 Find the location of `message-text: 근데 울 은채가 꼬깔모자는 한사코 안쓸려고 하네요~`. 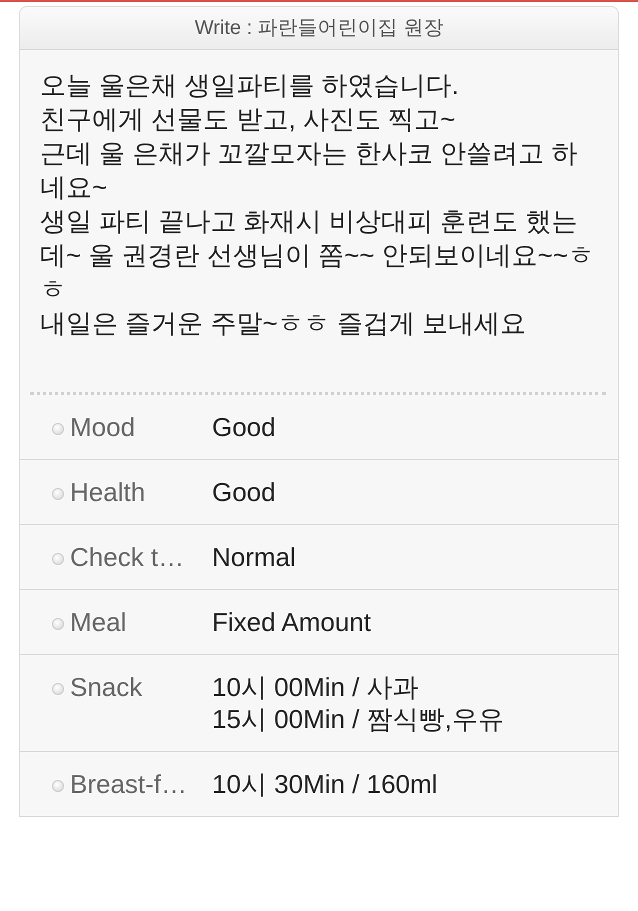

message-text: 근데 울 은채가 꼬깔모자는 한사코 안쓸려고 하네요~ is located at coordinates (309, 170).